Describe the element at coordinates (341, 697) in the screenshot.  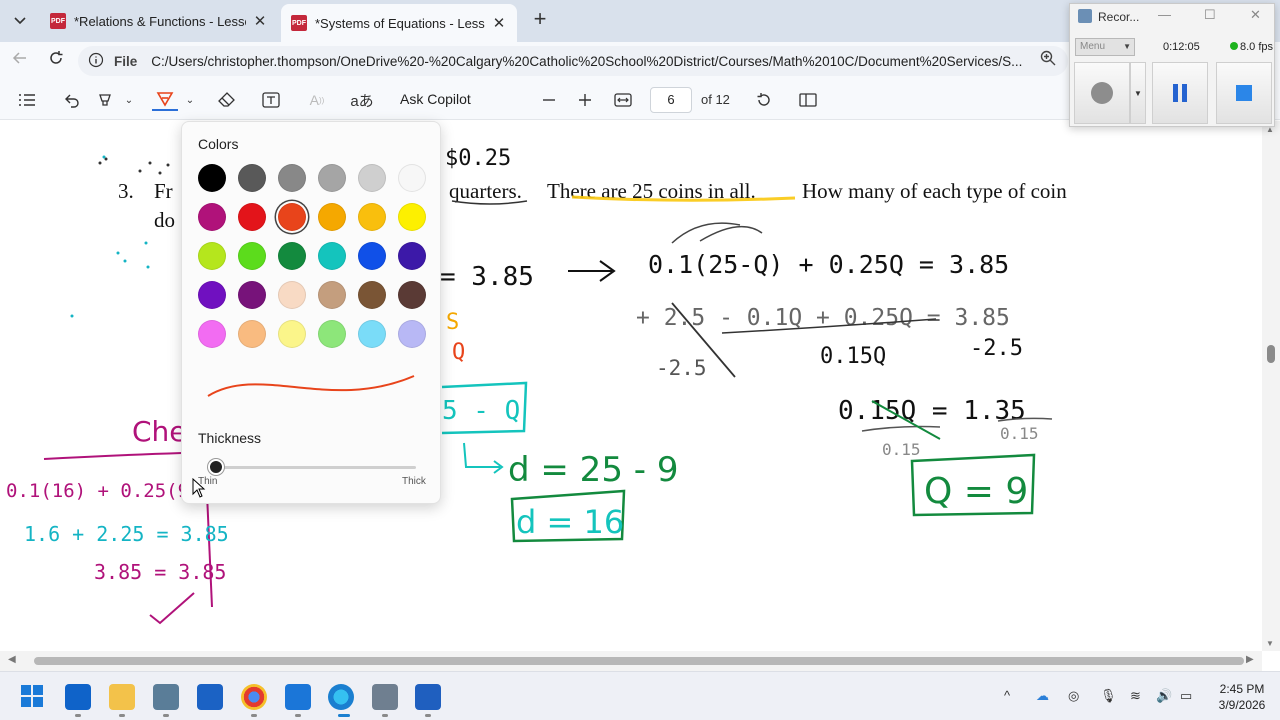
I see `edge-icon` at that location.